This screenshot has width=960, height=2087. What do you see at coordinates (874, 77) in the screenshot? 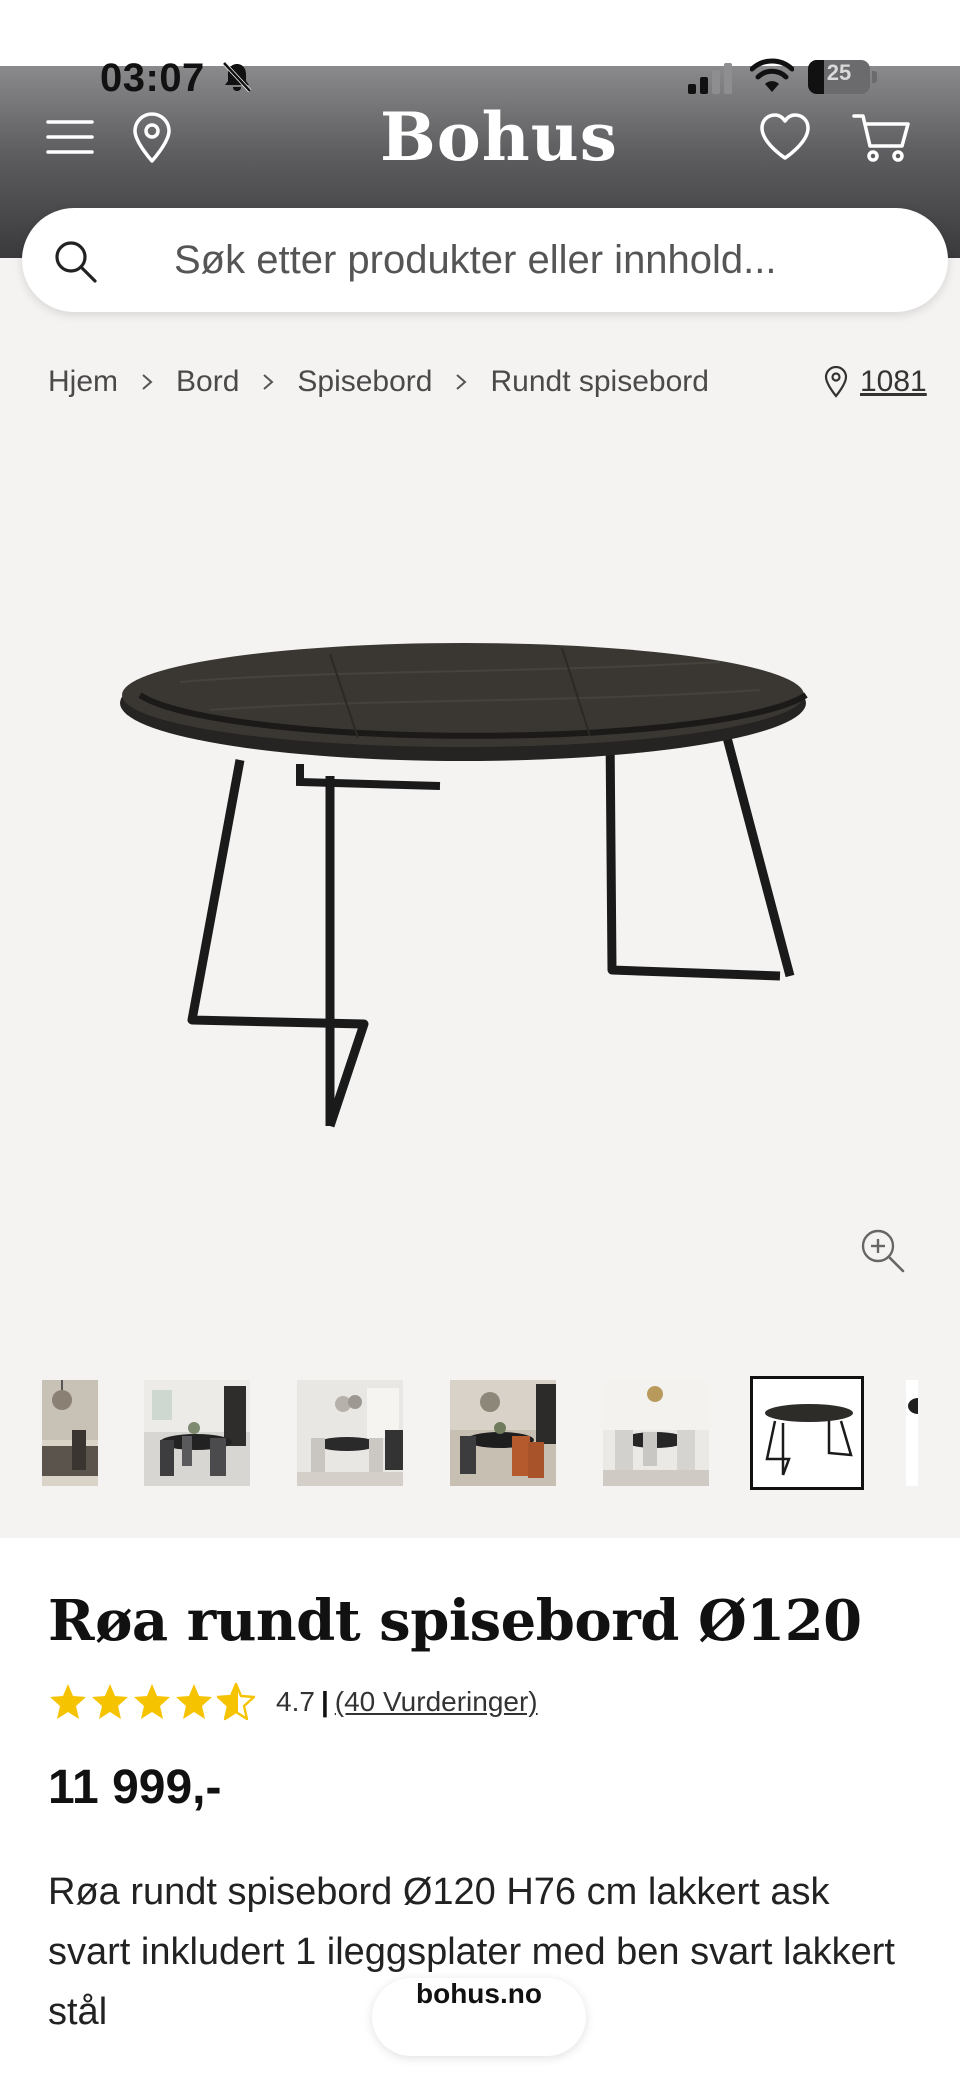
I see `battery-cap` at bounding box center [874, 77].